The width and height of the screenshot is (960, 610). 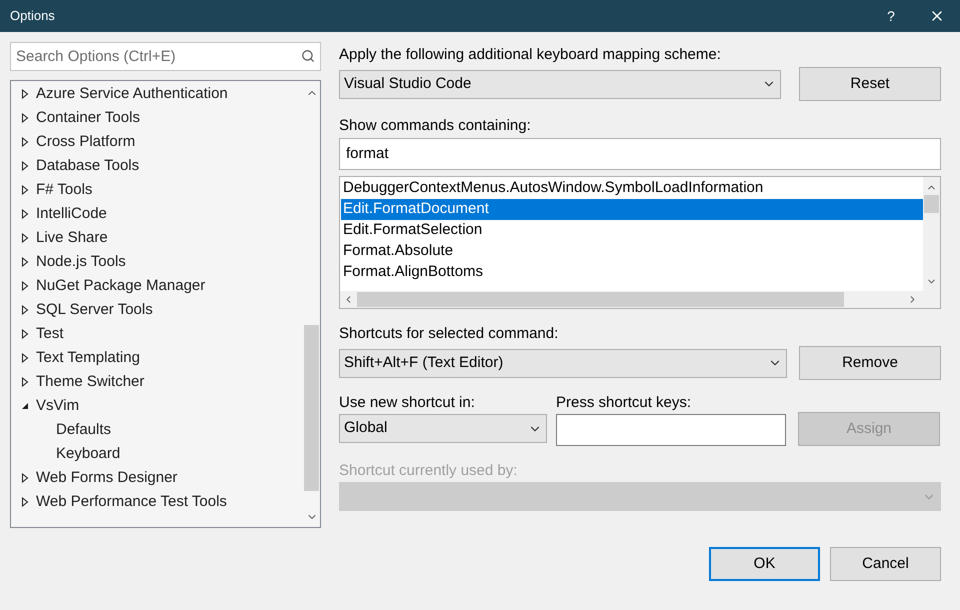 What do you see at coordinates (435, 126) in the screenshot?
I see `field-label: Show commands containing:` at bounding box center [435, 126].